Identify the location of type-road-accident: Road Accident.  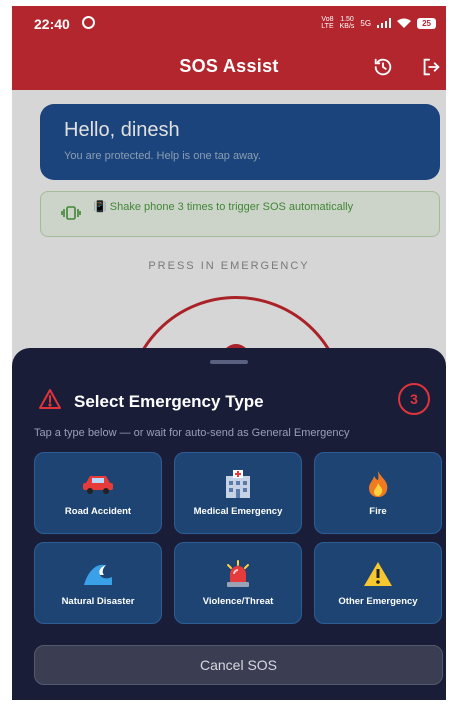
(98, 493).